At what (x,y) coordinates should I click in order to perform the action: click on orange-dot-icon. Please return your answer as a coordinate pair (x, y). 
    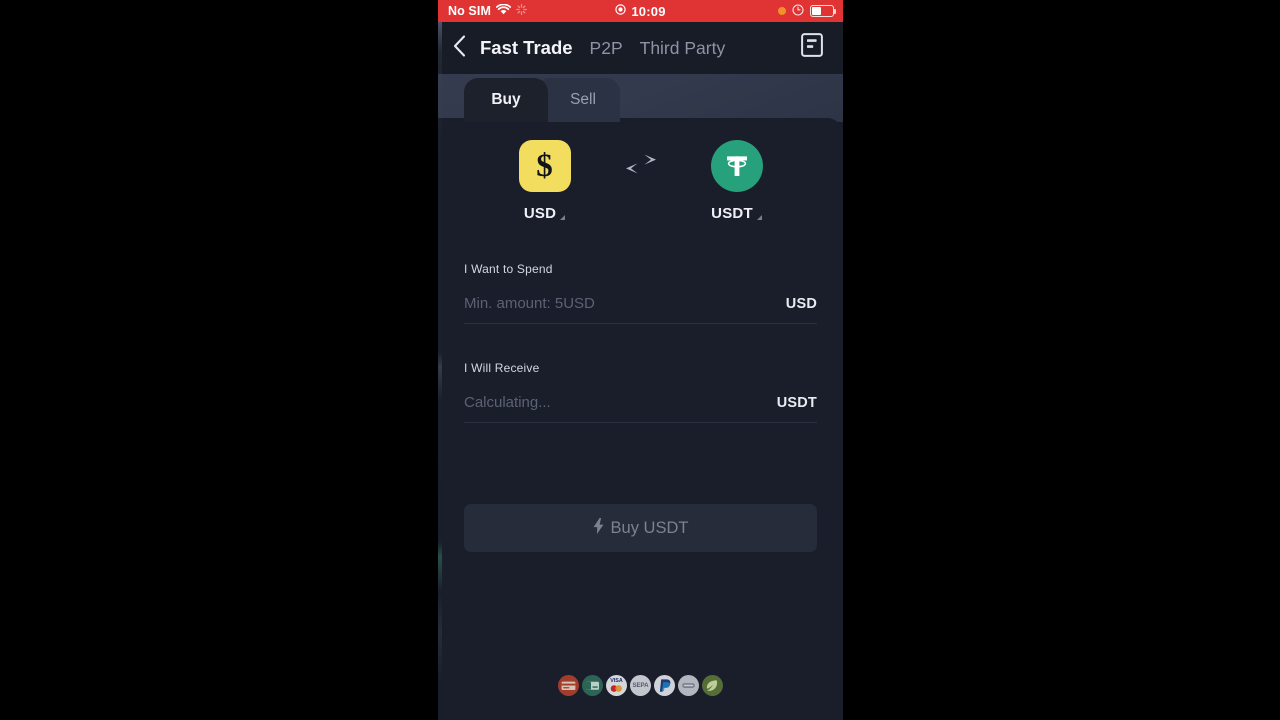
    Looking at the image, I should click on (782, 11).